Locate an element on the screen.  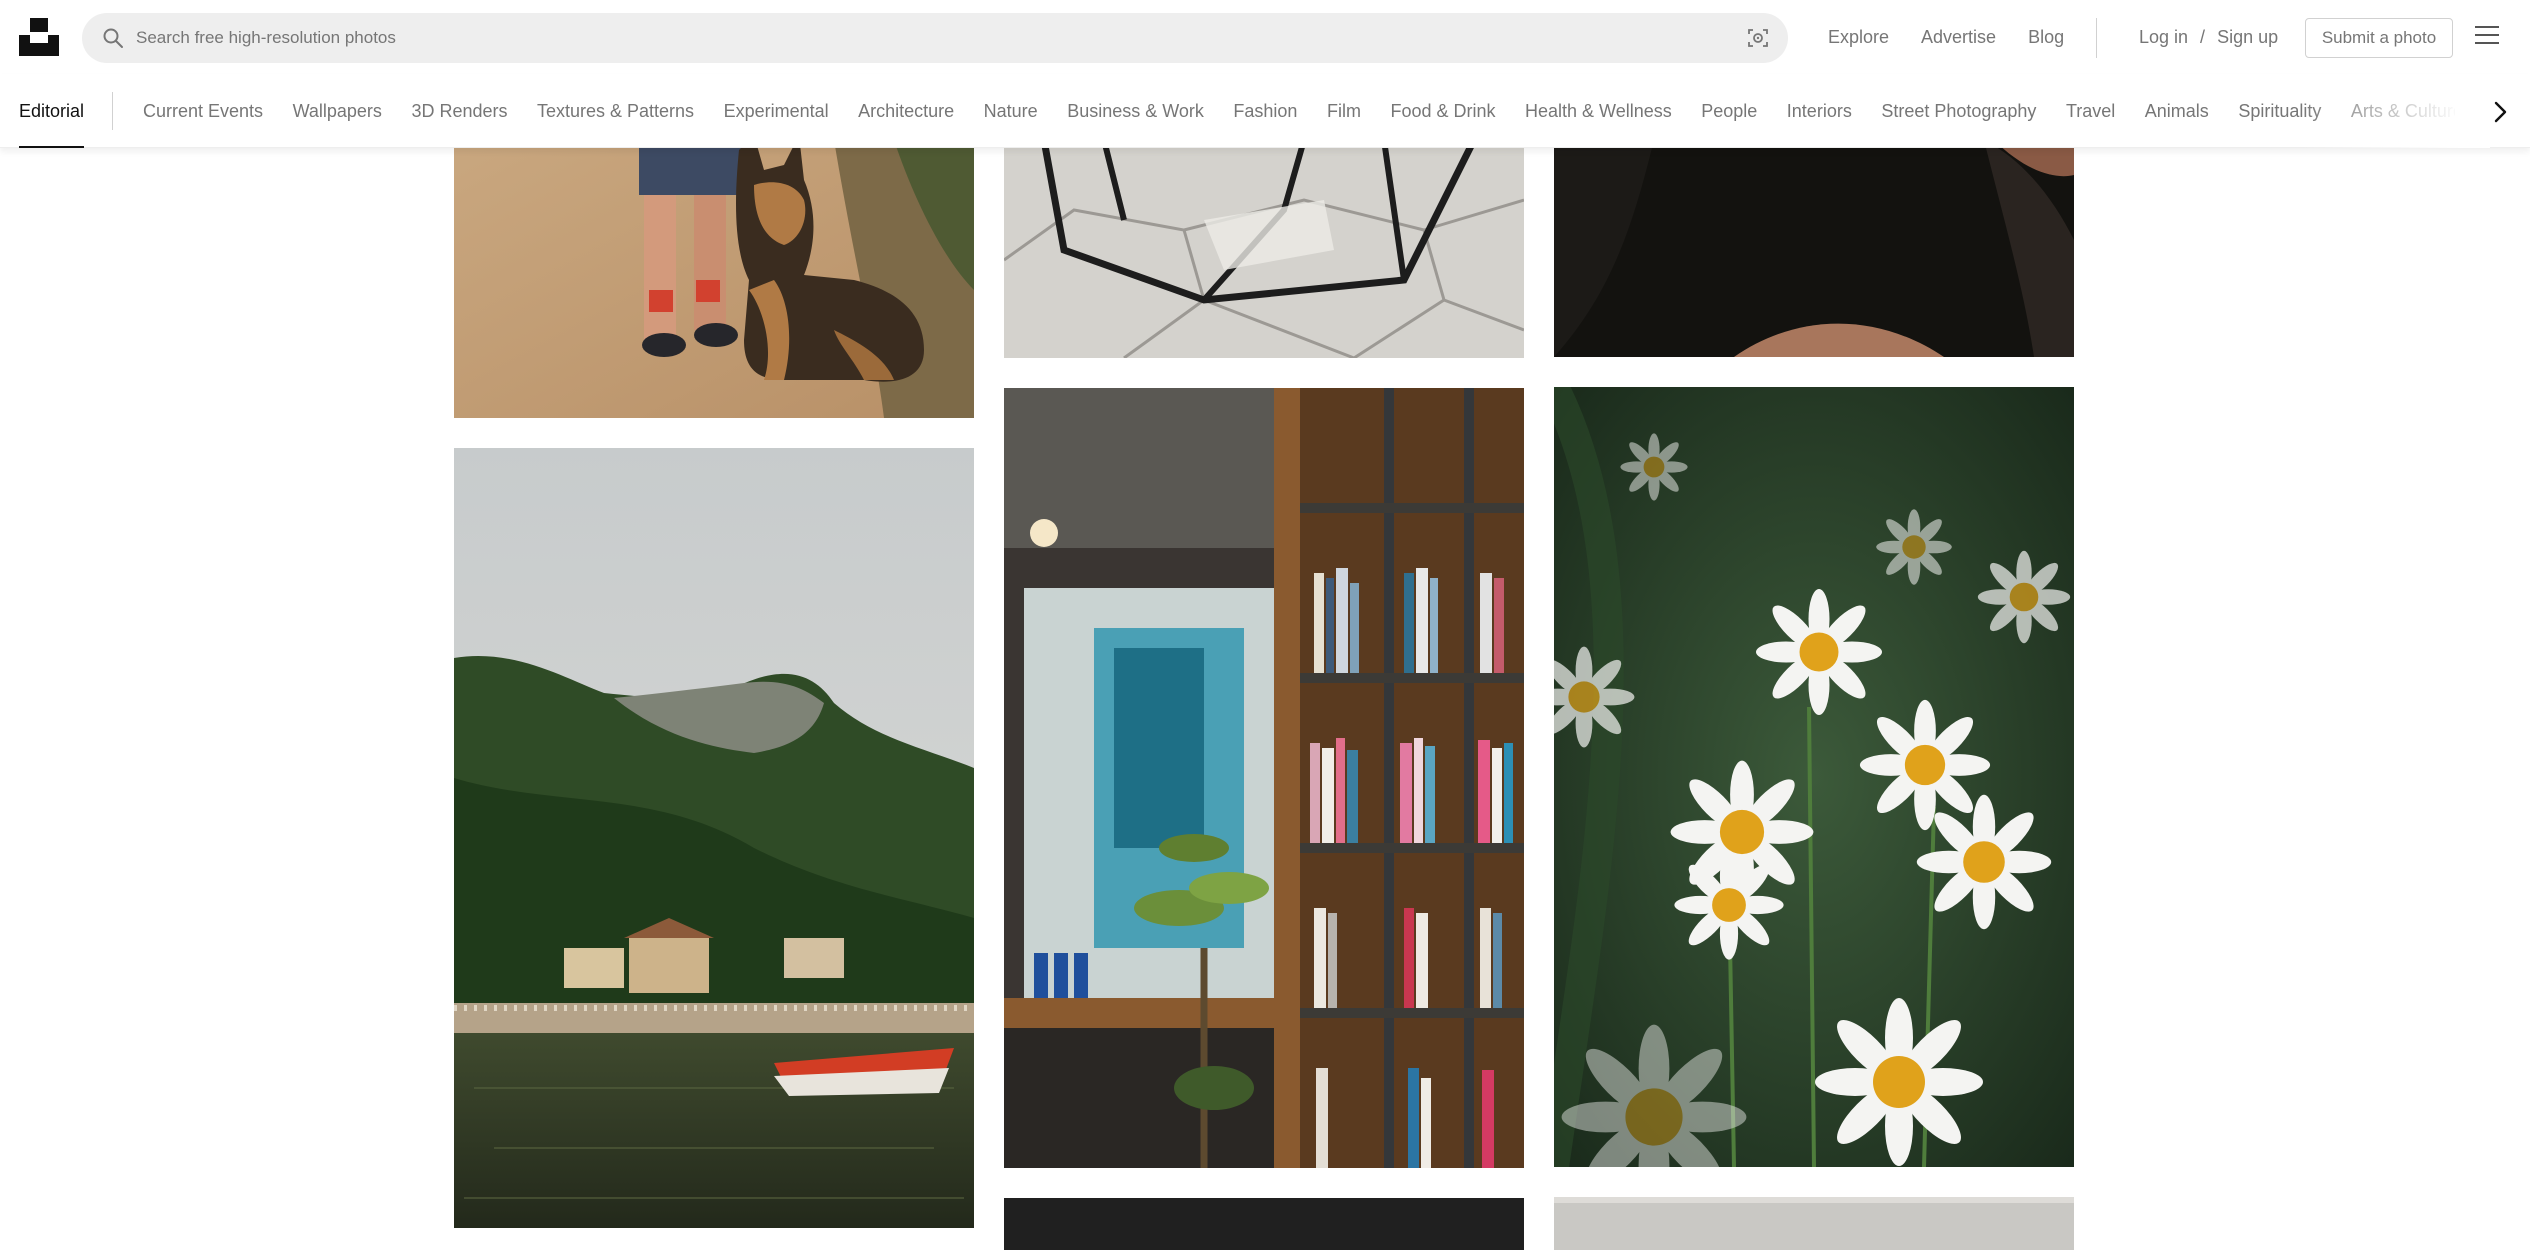
nav-divider is located at coordinates (2096, 38).